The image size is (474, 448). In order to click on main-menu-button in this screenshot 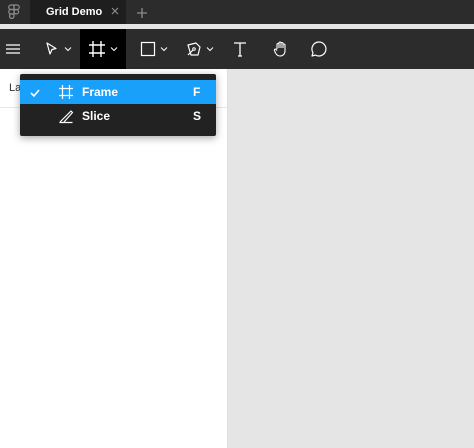, I will do `click(13, 49)`.